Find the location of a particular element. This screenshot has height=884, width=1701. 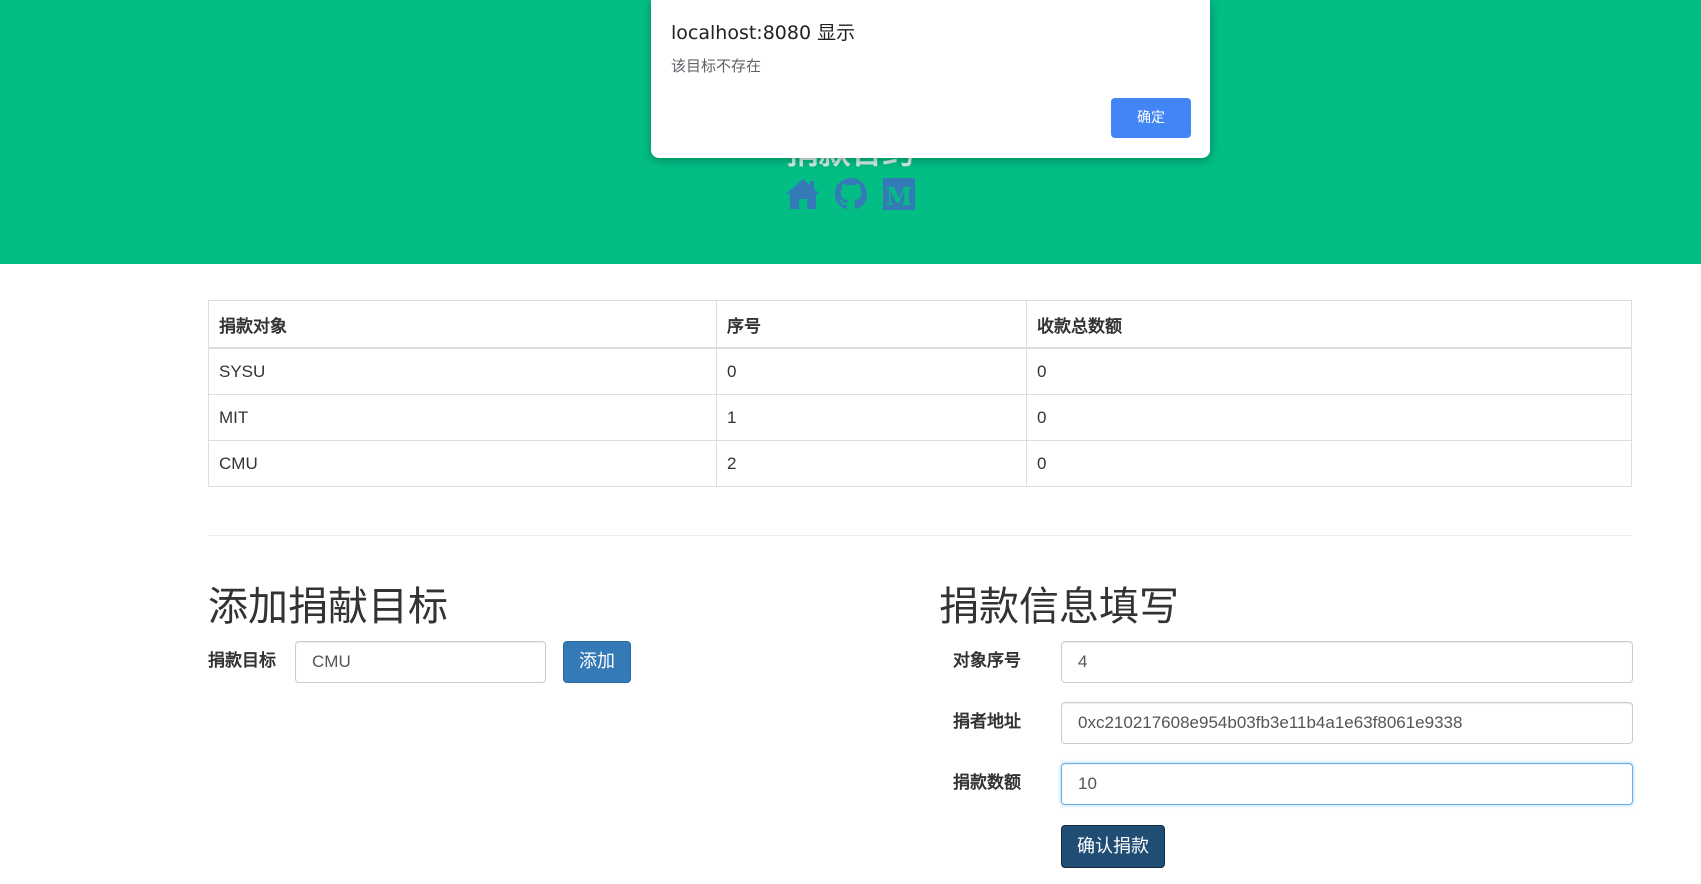

alert-dialog: localhost:8080 显示 该目标不存在 确定 is located at coordinates (930, 79).